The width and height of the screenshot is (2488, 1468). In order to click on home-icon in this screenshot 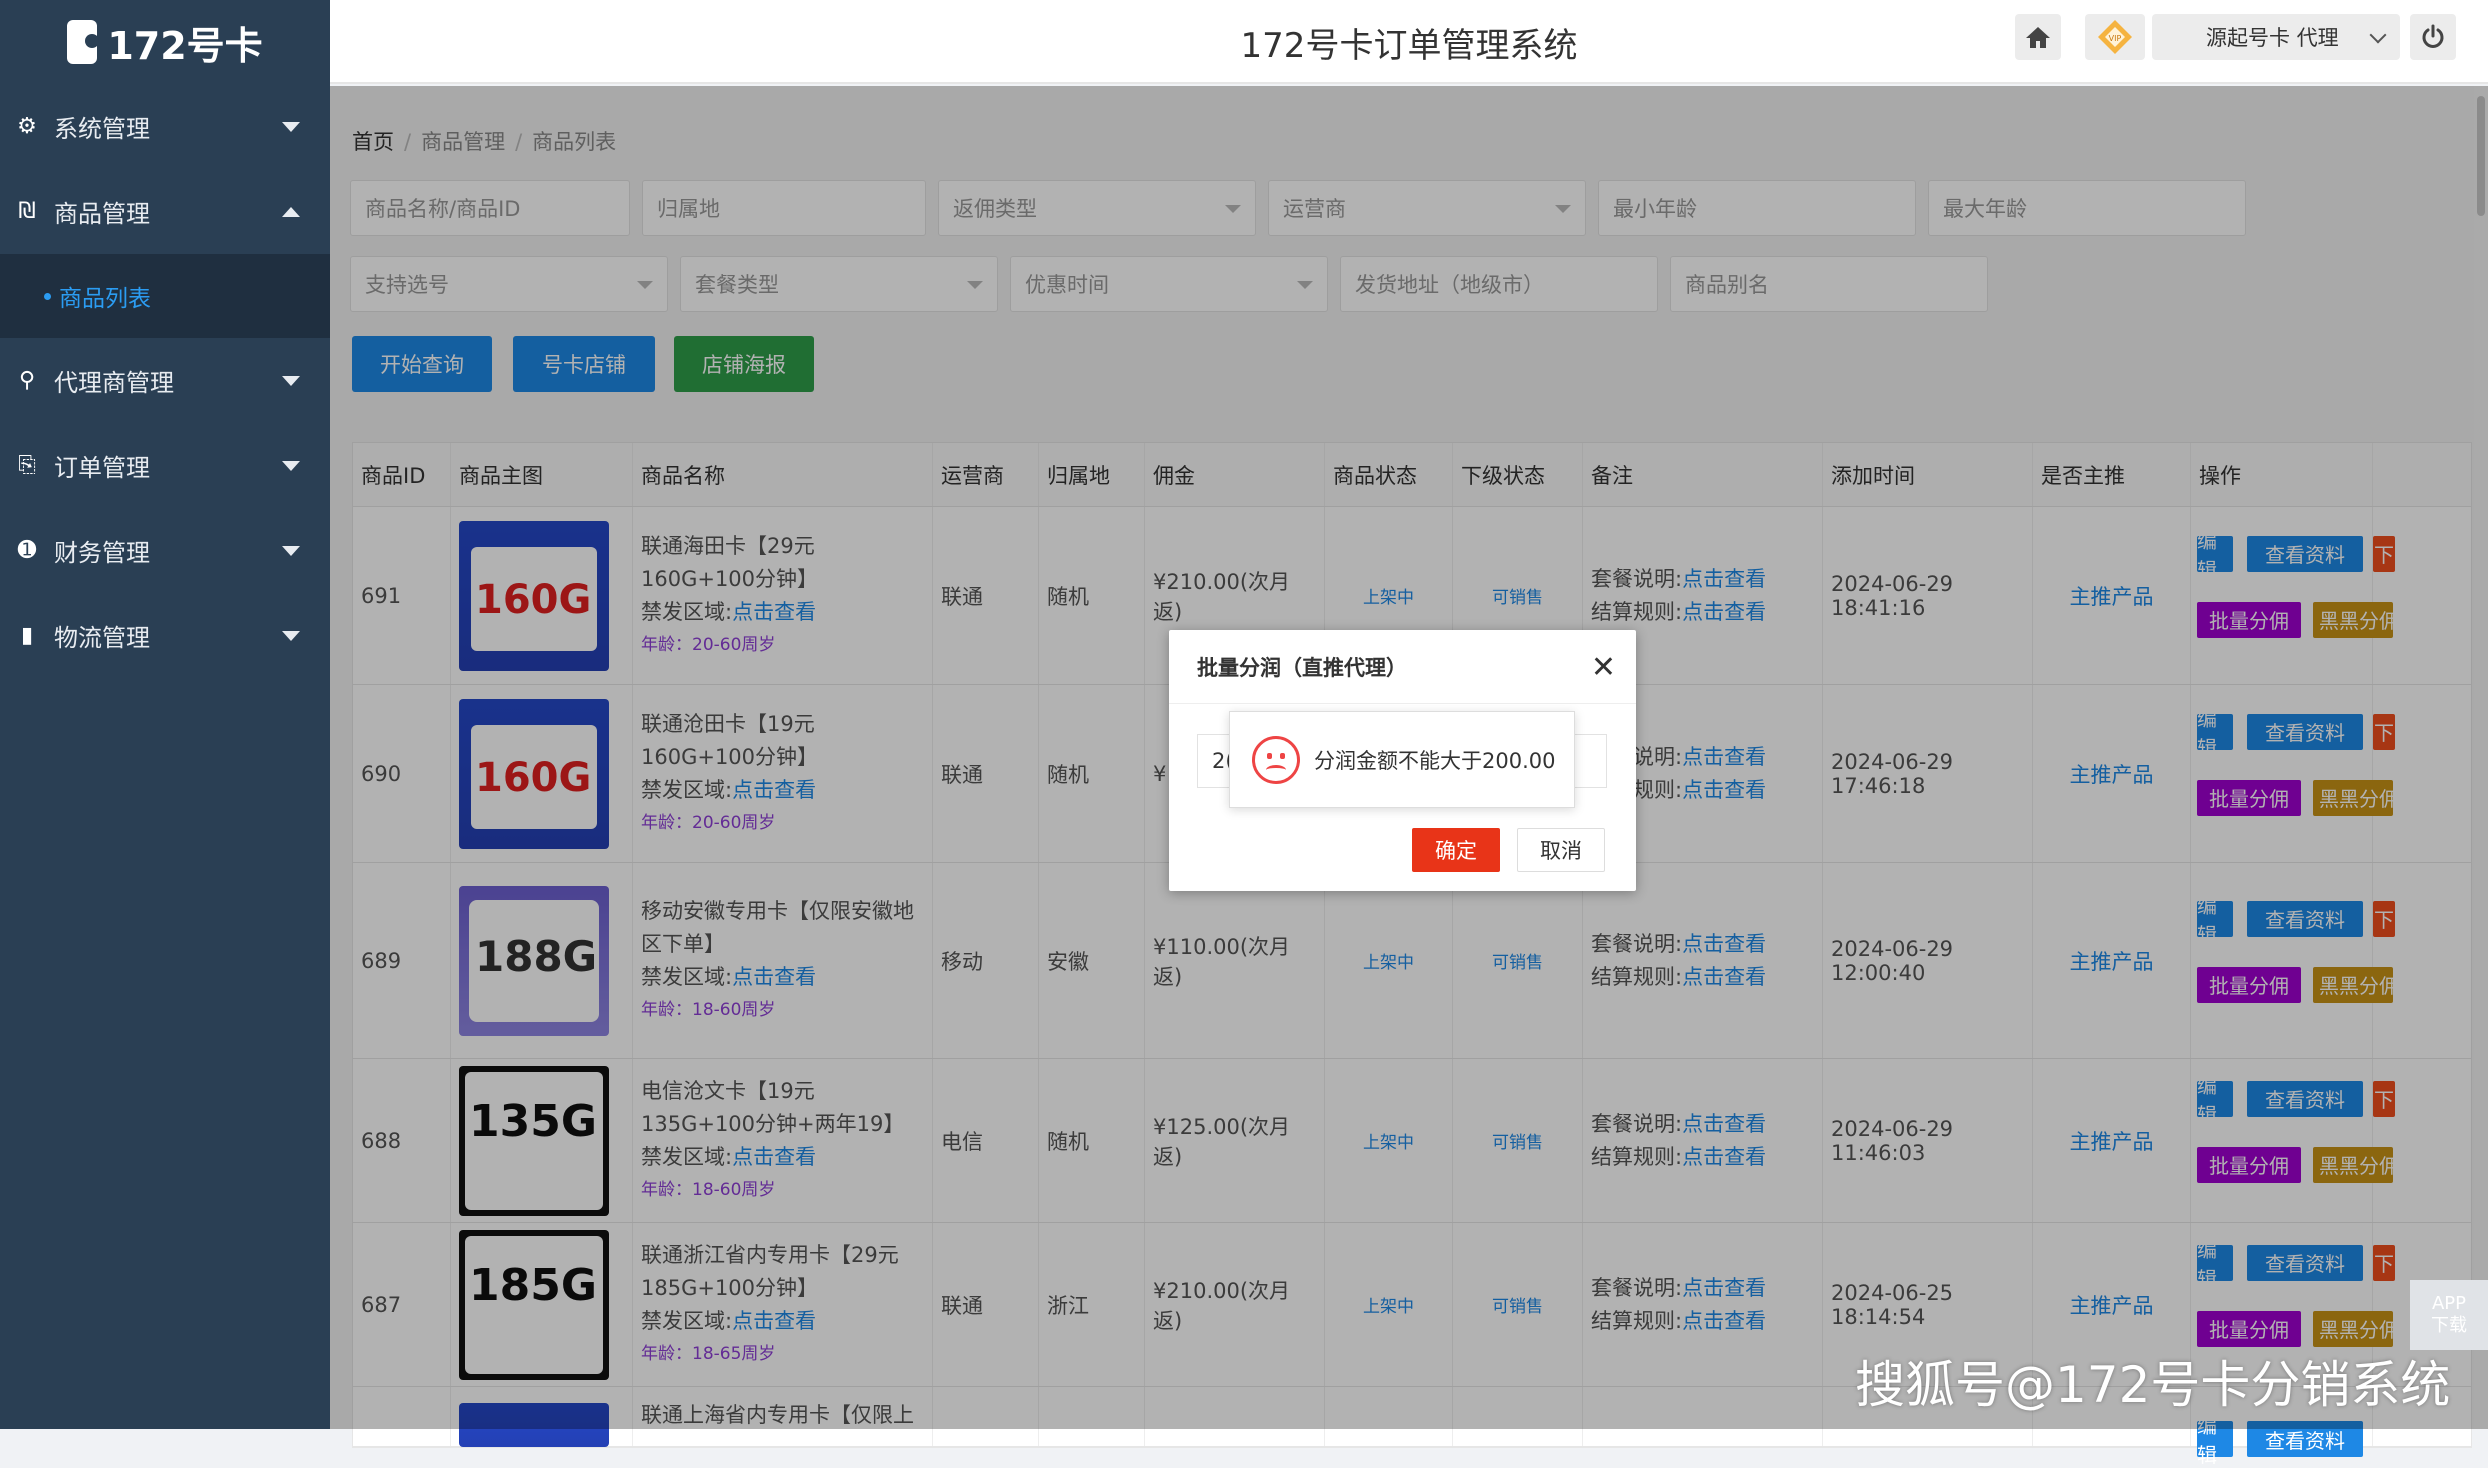, I will do `click(2038, 37)`.